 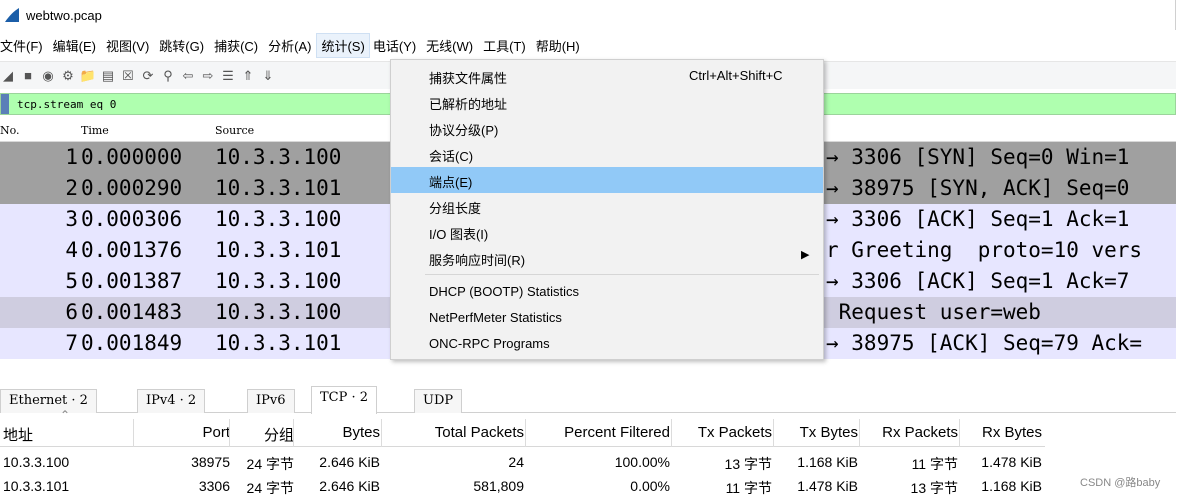 What do you see at coordinates (95, 130) in the screenshot?
I see `column-time-header: Time` at bounding box center [95, 130].